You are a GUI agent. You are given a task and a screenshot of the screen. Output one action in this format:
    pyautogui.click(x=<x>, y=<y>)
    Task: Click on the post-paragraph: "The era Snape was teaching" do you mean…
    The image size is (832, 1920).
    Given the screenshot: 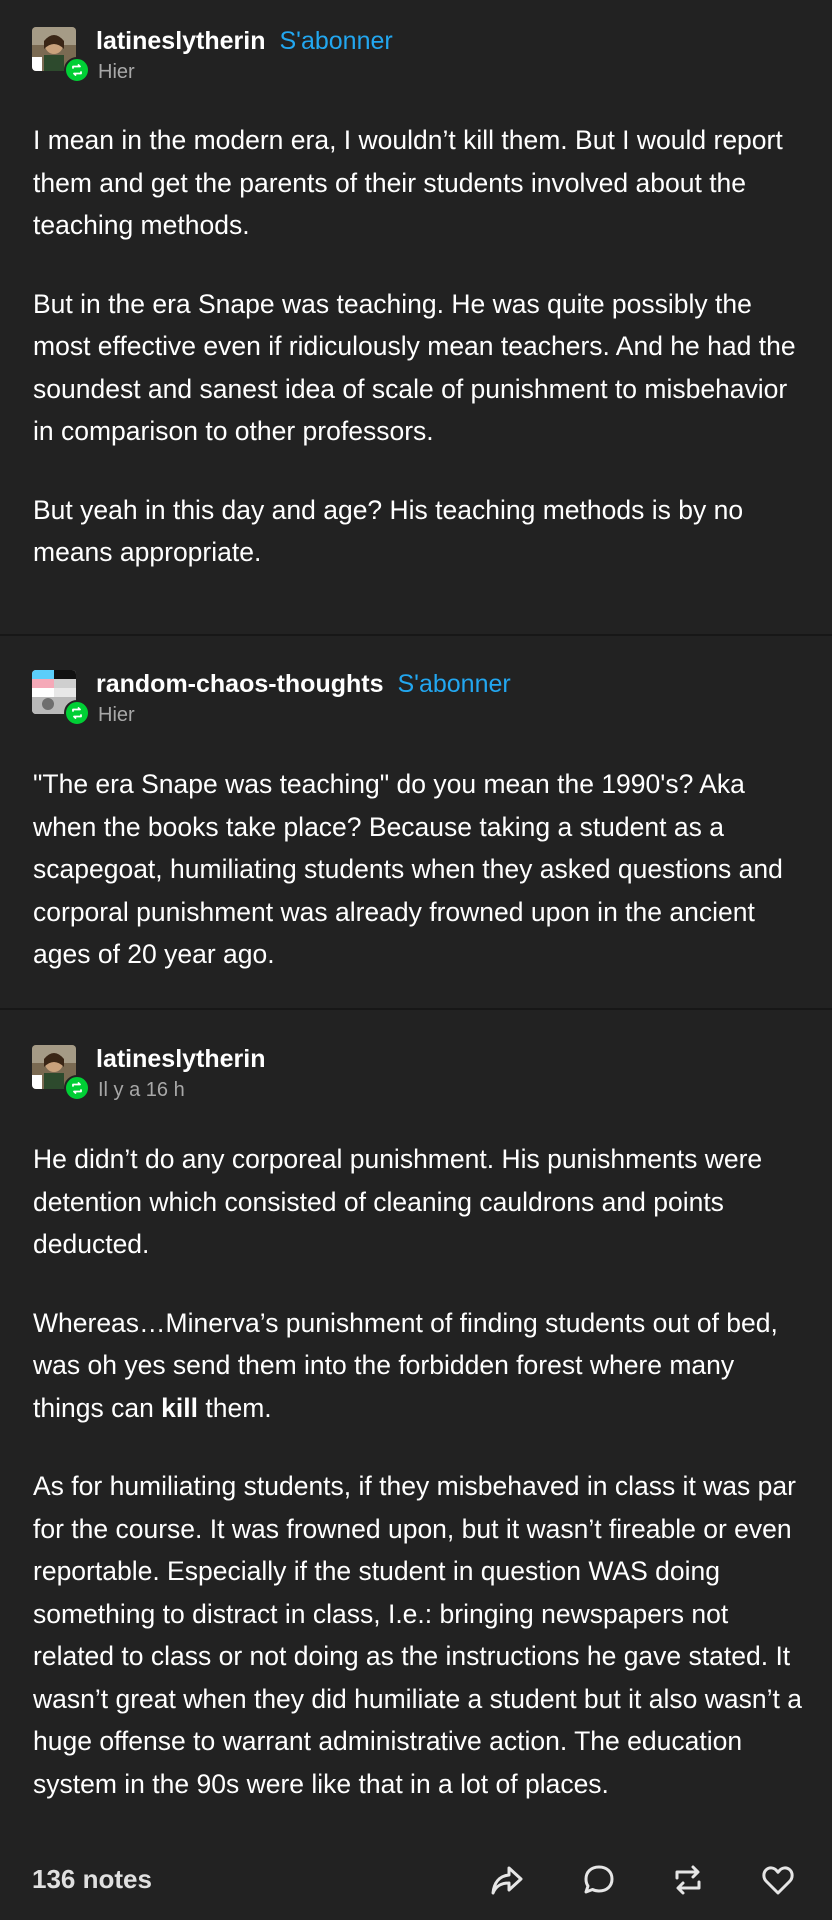 What is the action you would take?
    pyautogui.click(x=408, y=869)
    